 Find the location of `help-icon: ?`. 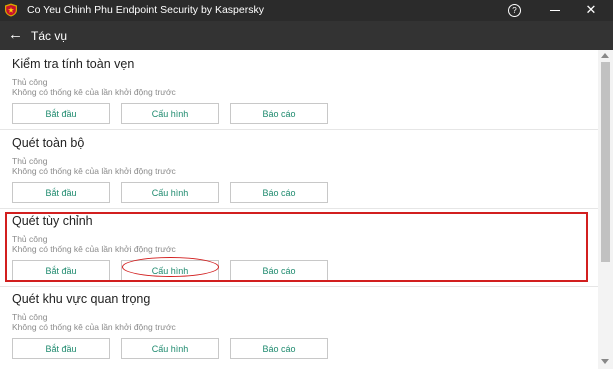

help-icon: ? is located at coordinates (514, 10).